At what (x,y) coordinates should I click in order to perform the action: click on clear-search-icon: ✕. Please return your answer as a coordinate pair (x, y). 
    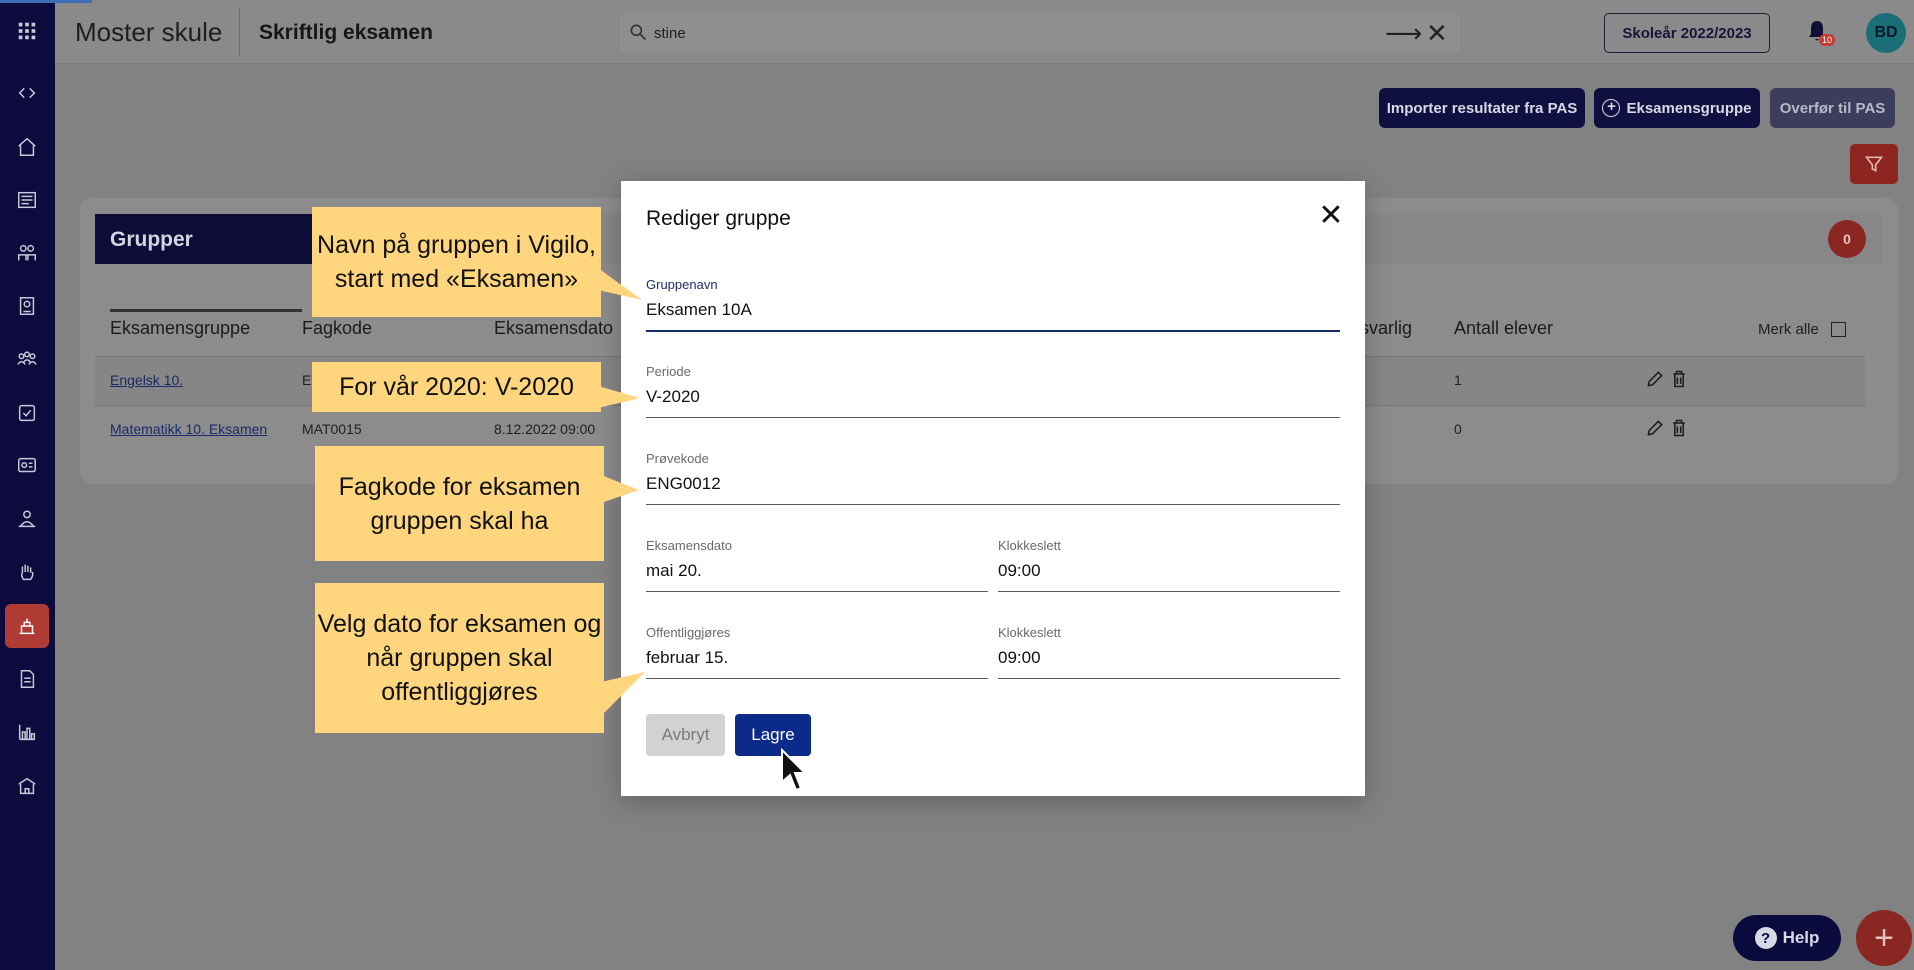
    Looking at the image, I should click on (1437, 33).